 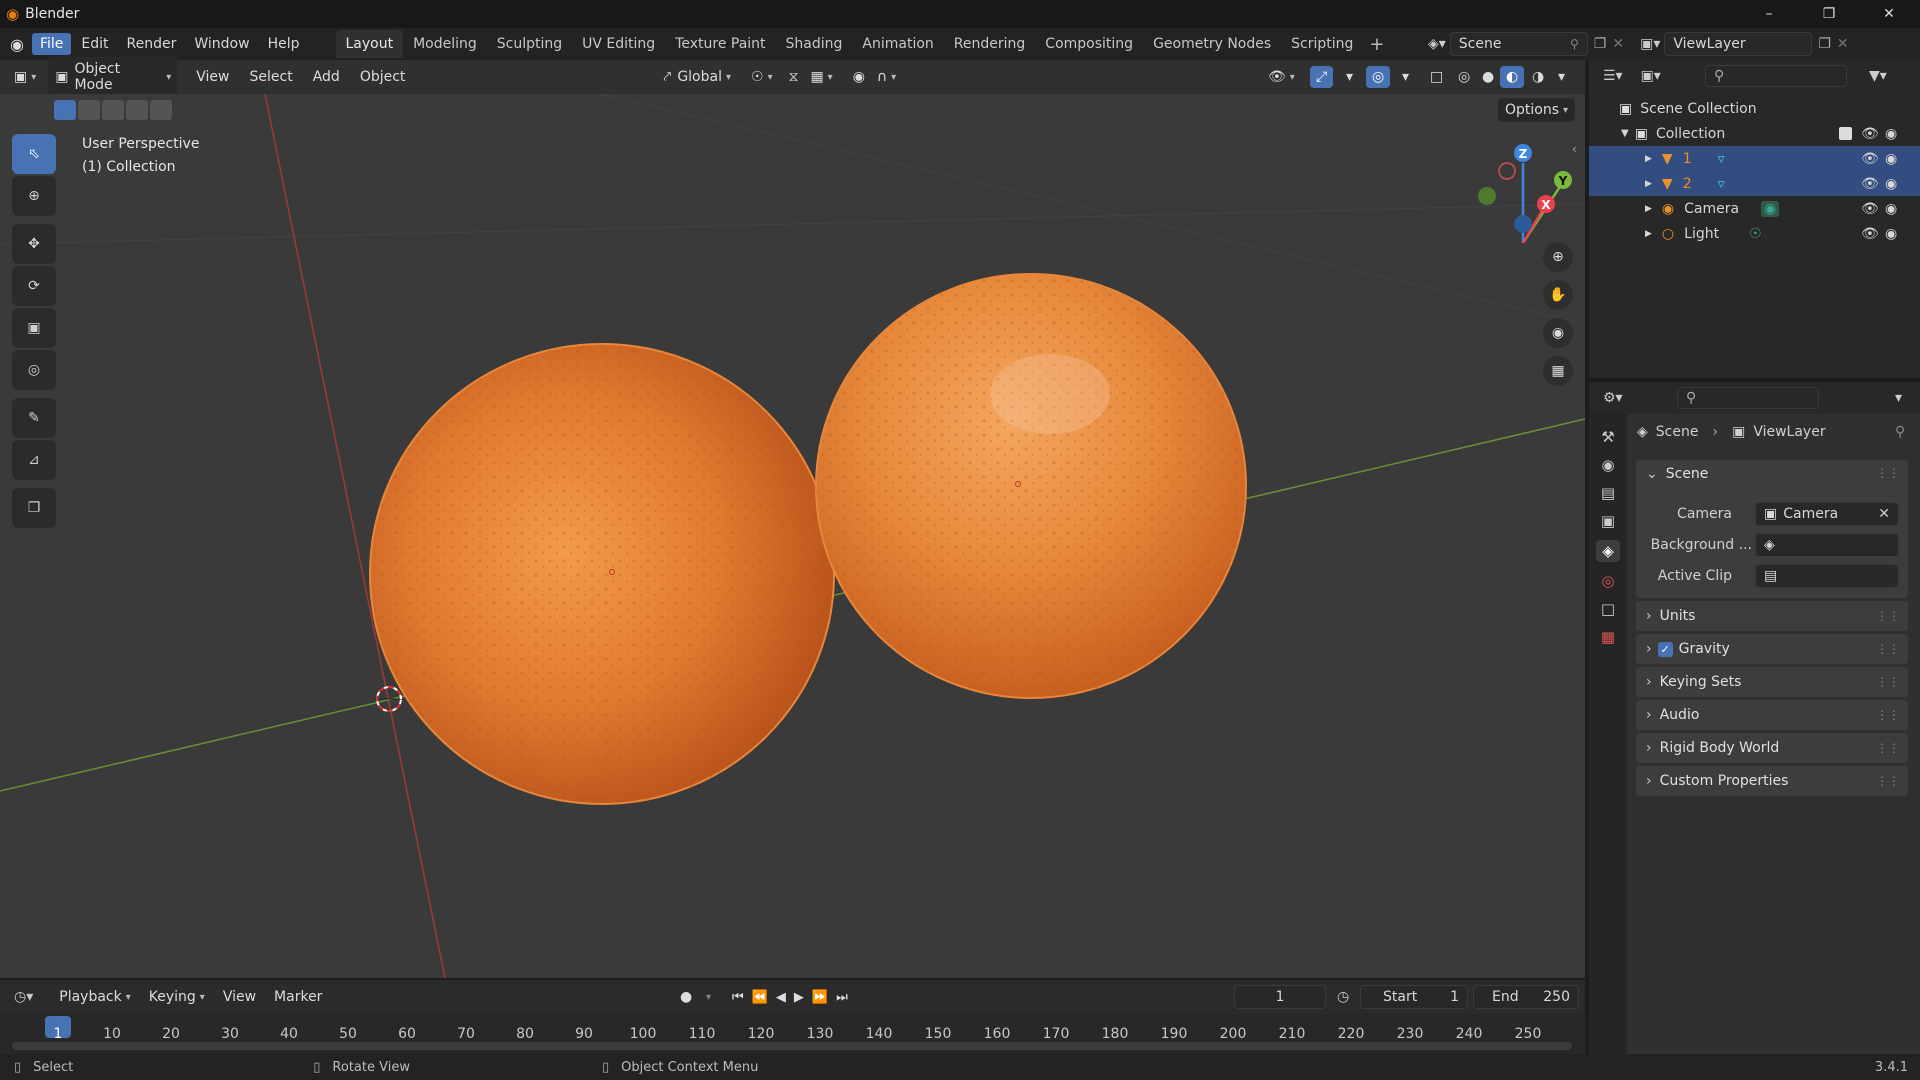 What do you see at coordinates (1772, 715) in the screenshot?
I see `audio-panel: › Audio ⋮⋮` at bounding box center [1772, 715].